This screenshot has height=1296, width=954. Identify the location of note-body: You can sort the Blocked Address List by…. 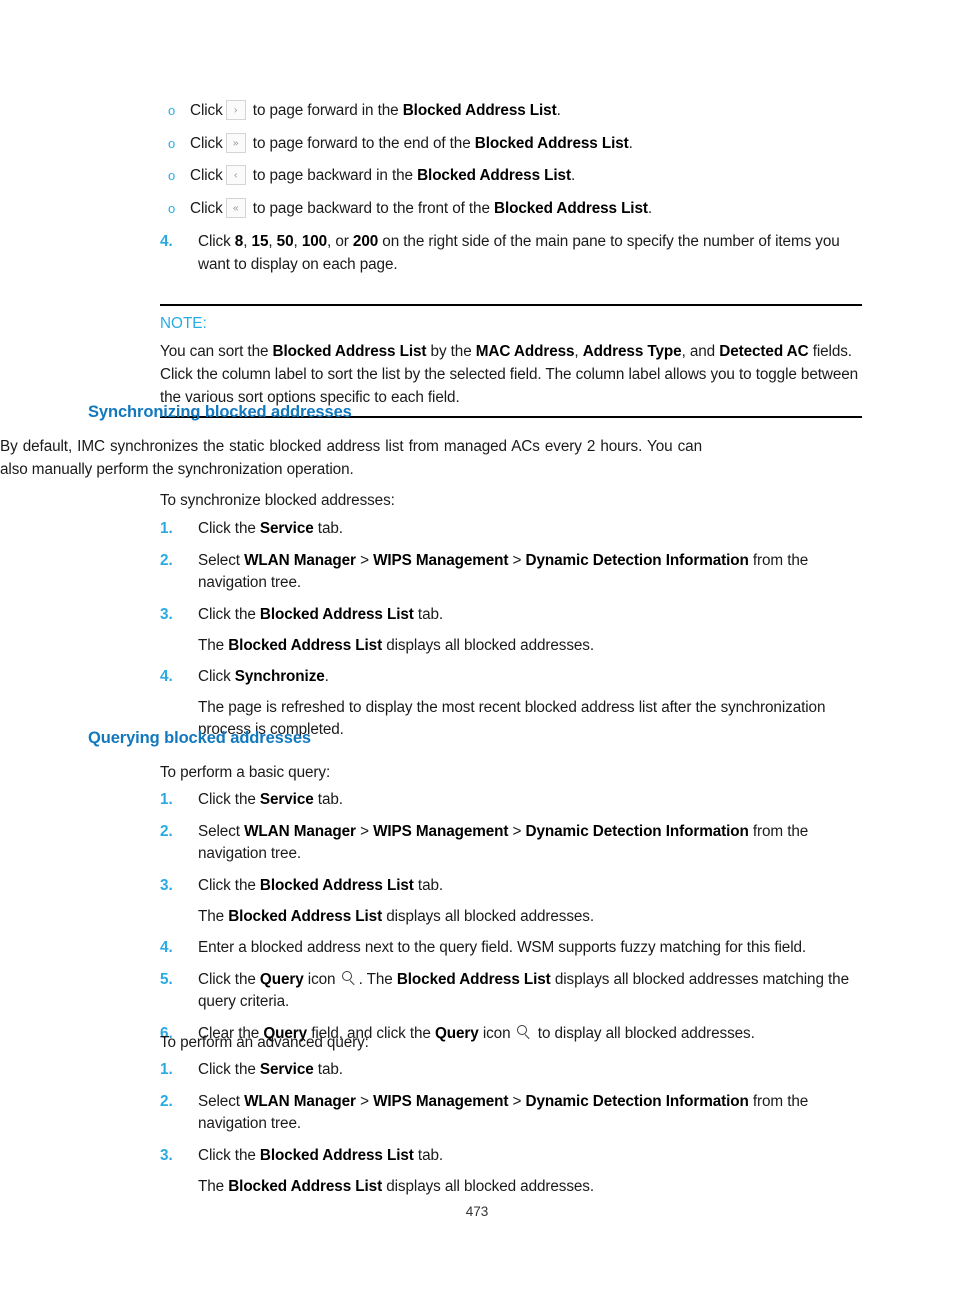
(511, 375).